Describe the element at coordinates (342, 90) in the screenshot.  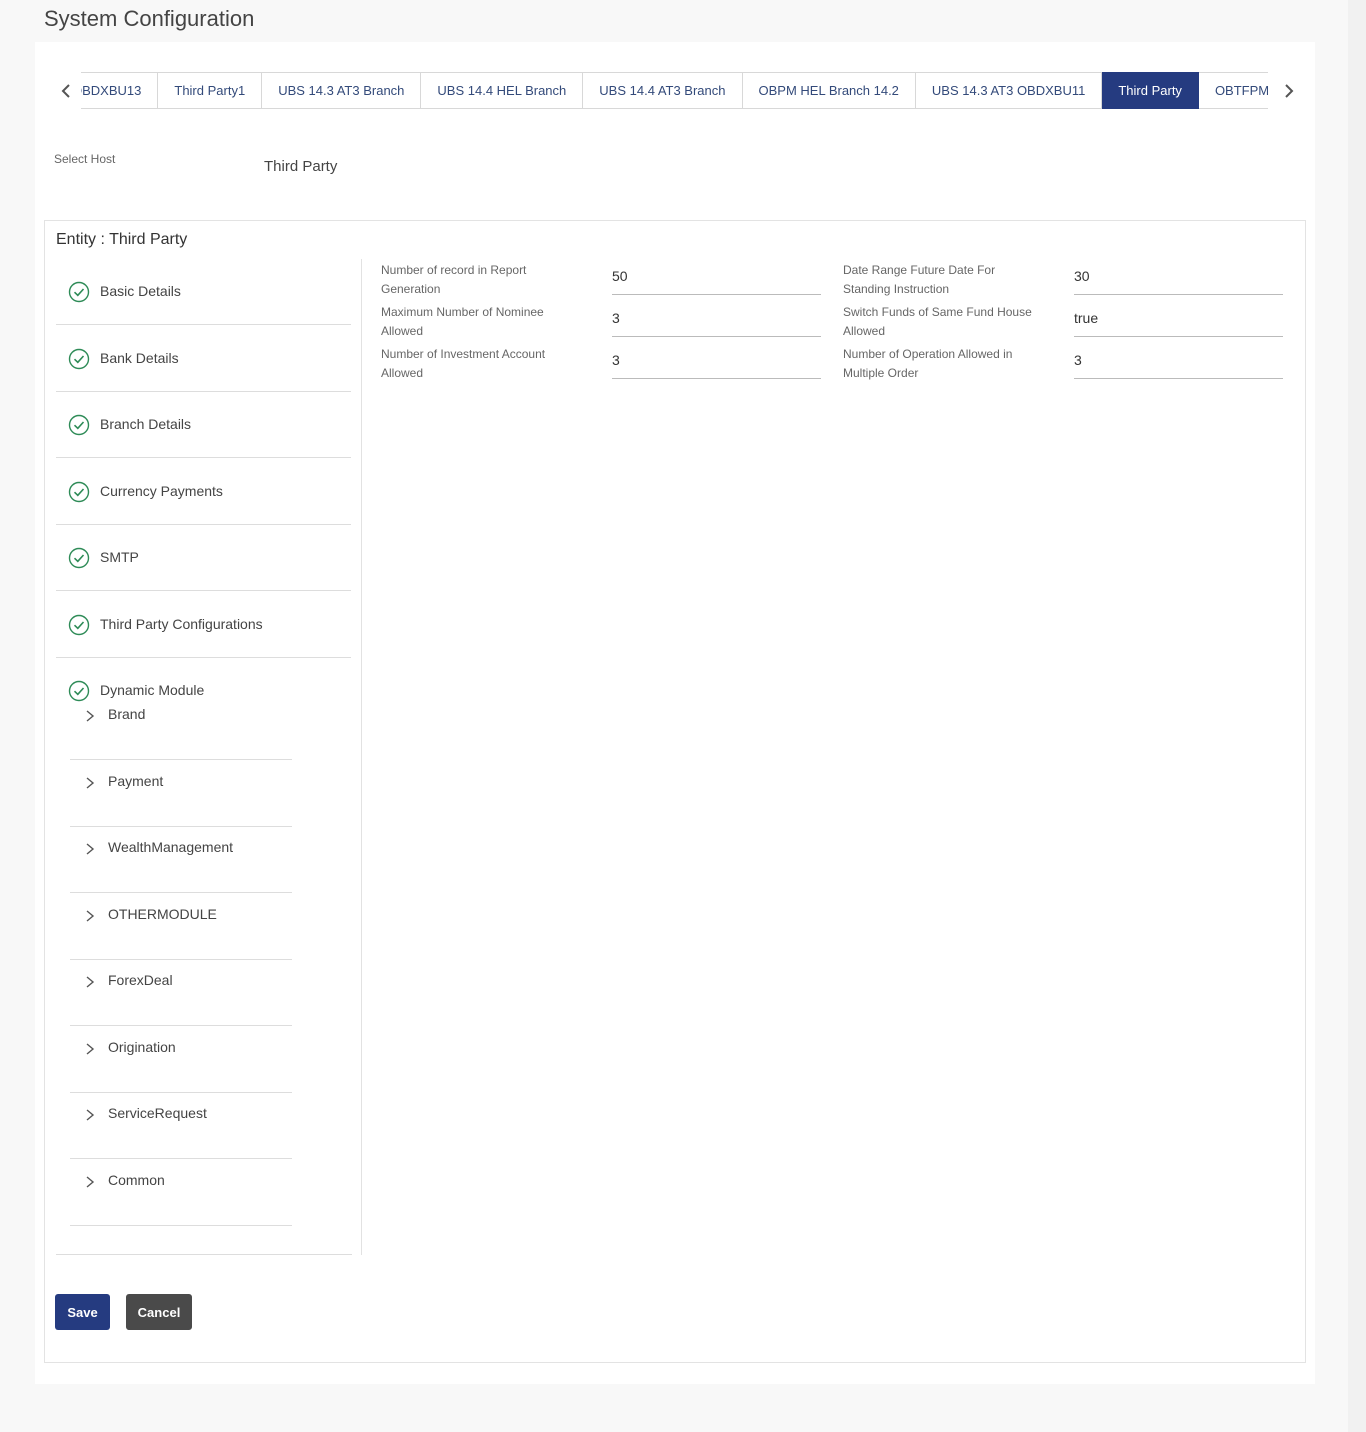
I see `tab-ubs-14-3-at3-branch: UBS 14.3 AT3 Branch` at that location.